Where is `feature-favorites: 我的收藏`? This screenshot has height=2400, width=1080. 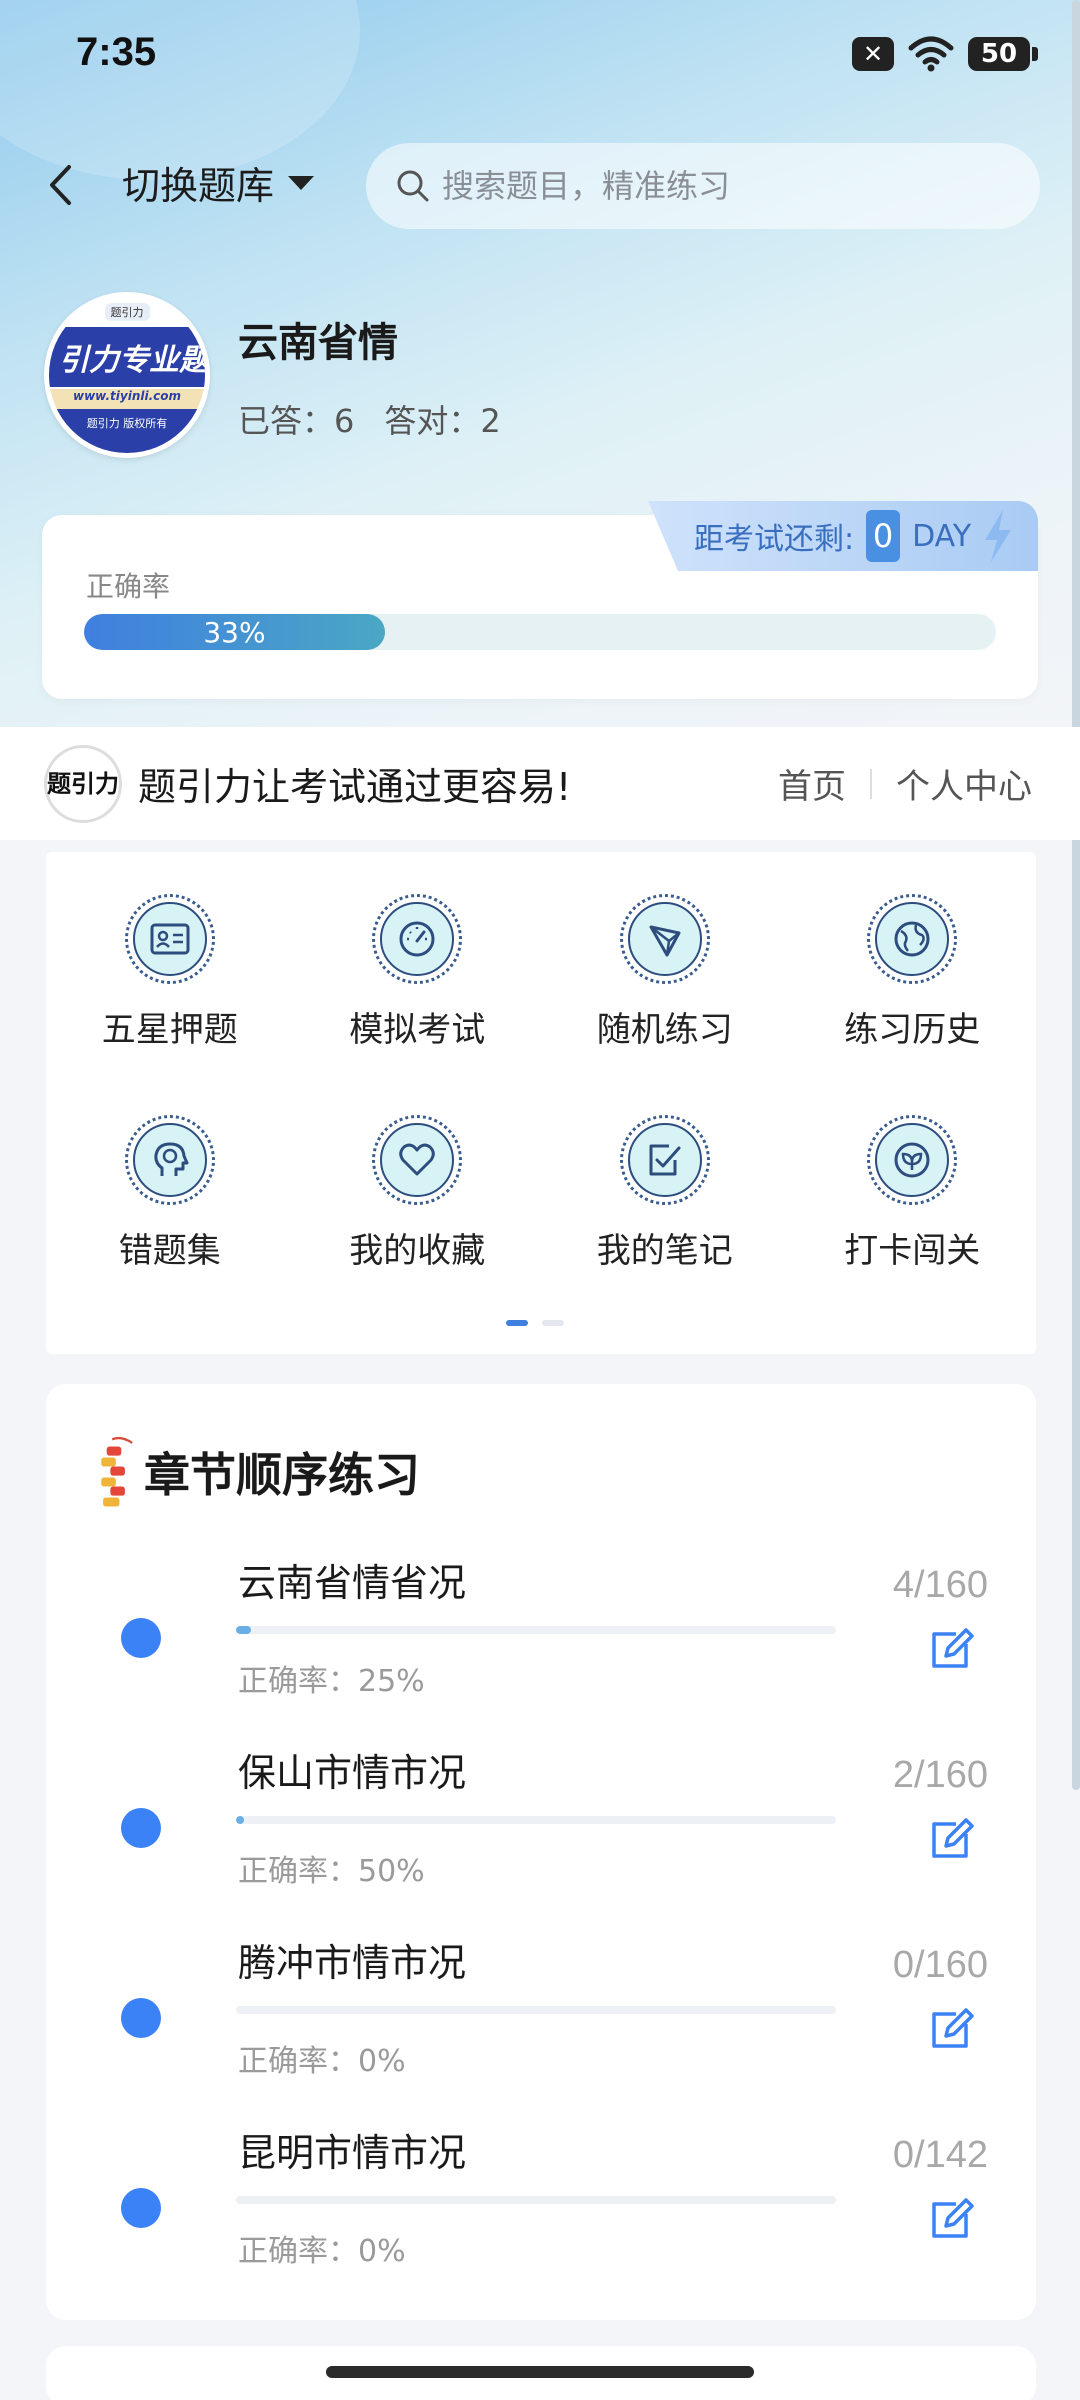 feature-favorites: 我的收藏 is located at coordinates (418, 1193).